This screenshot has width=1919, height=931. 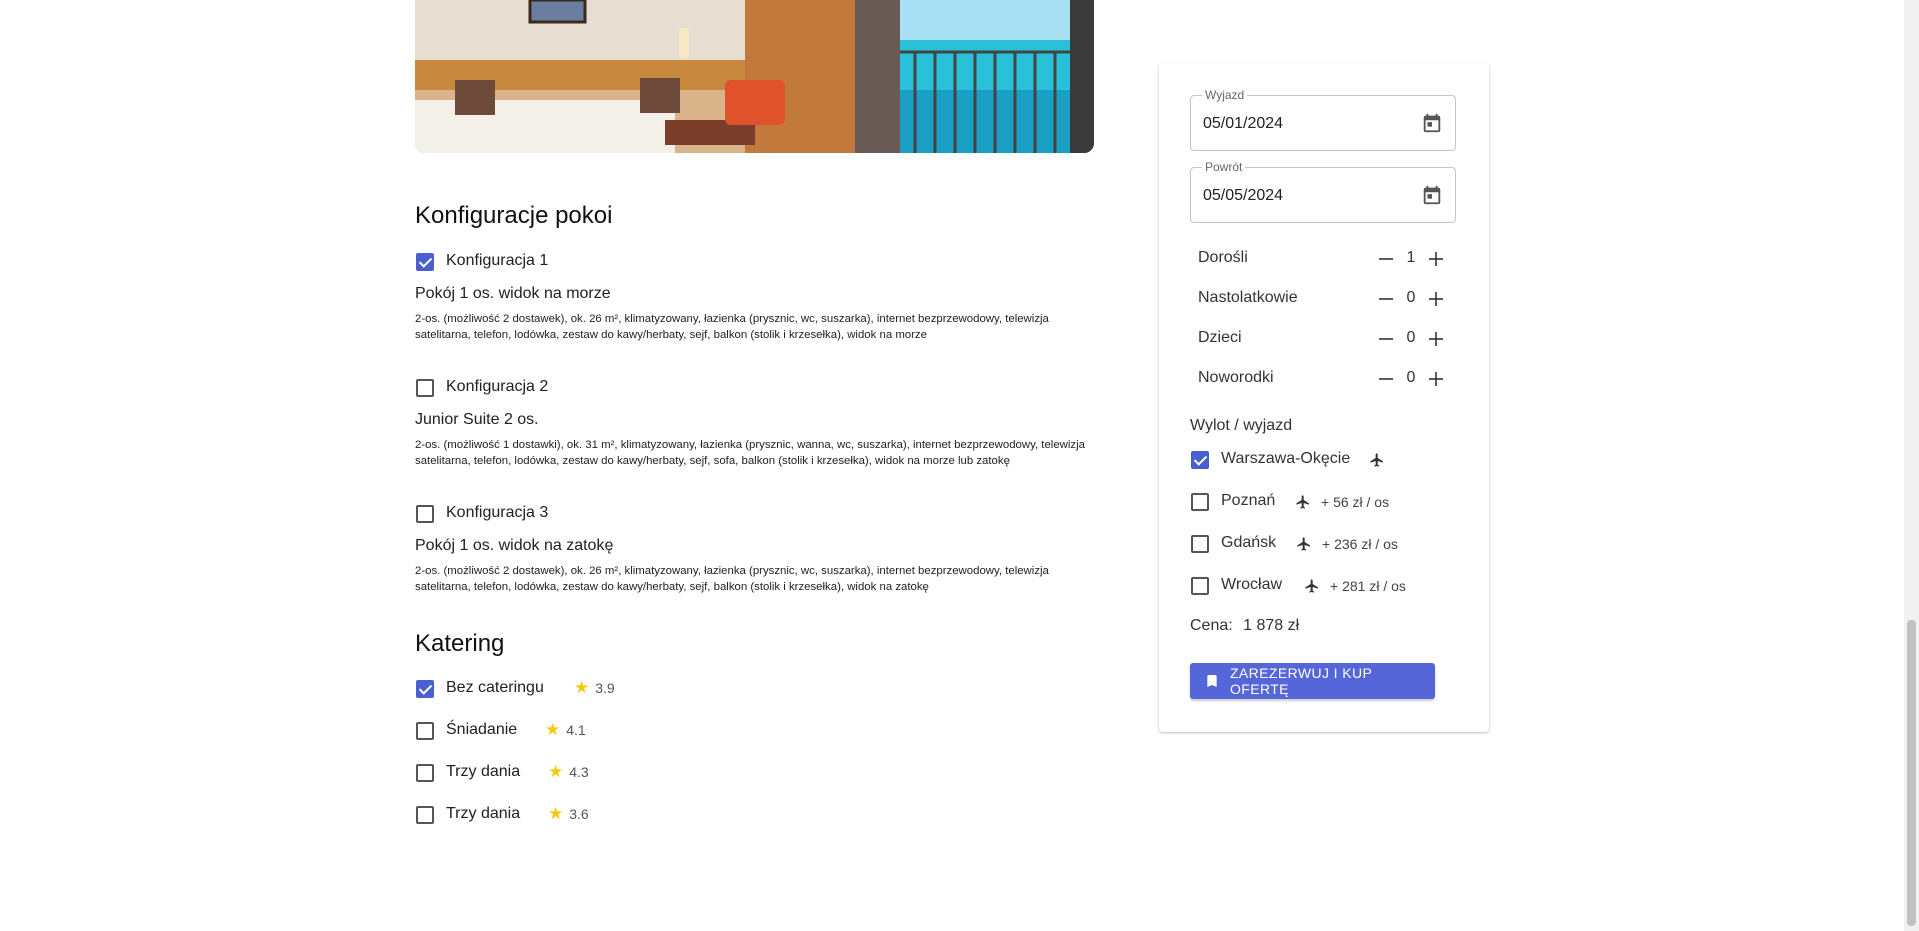 What do you see at coordinates (568, 813) in the screenshot?
I see `catering-rating: ★ 3.6` at bounding box center [568, 813].